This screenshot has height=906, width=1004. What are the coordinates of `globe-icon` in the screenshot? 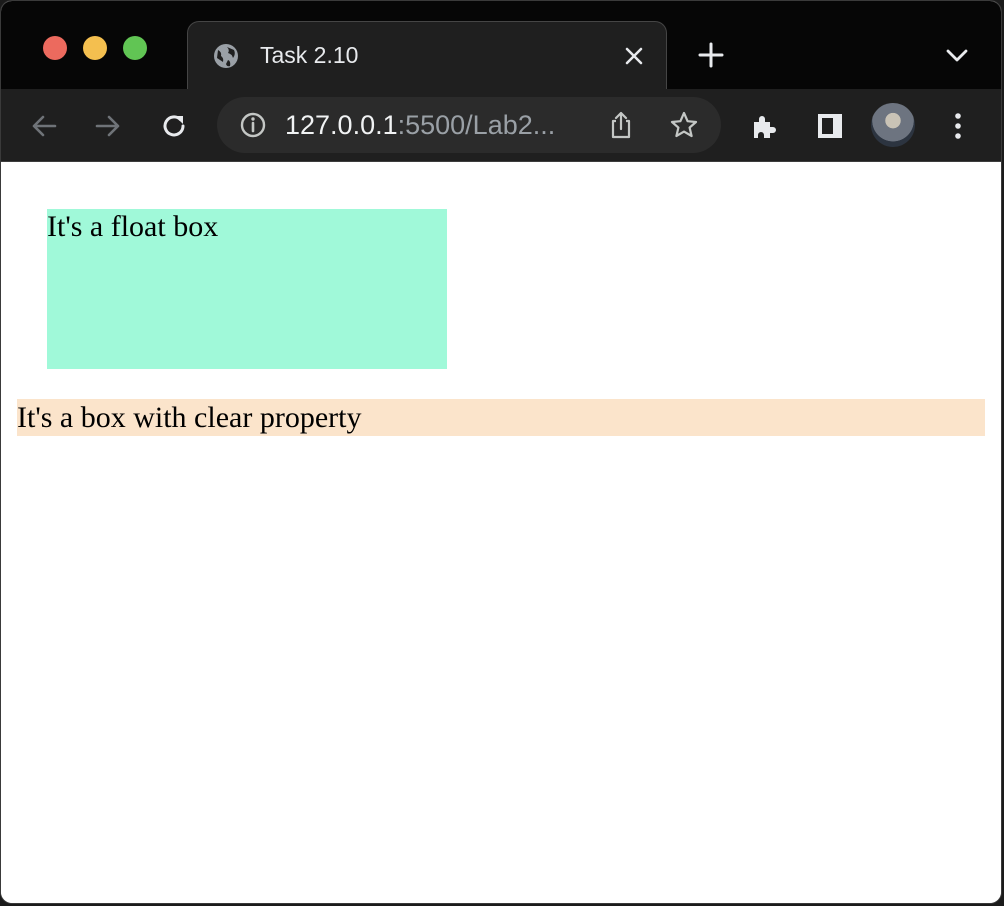 It's located at (226, 56).